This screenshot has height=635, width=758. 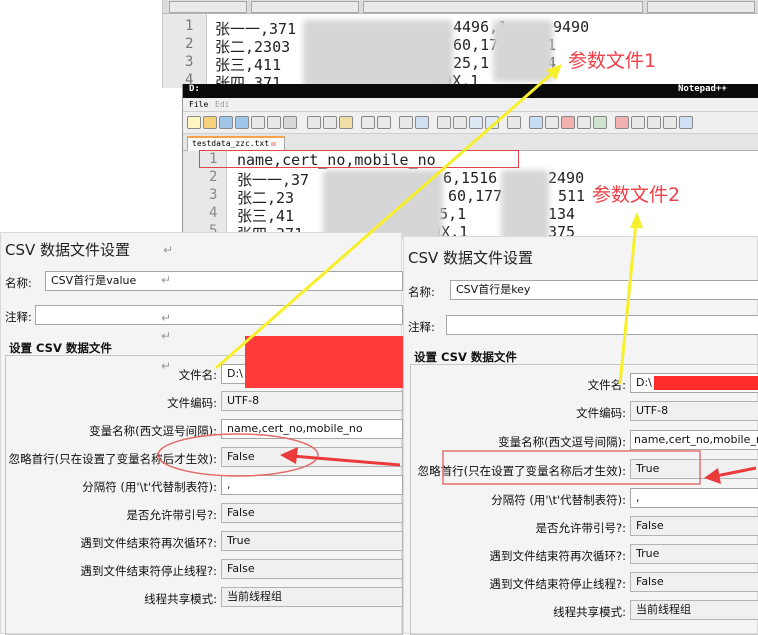 What do you see at coordinates (571, 467) in the screenshot?
I see `highlight-rect` at bounding box center [571, 467].